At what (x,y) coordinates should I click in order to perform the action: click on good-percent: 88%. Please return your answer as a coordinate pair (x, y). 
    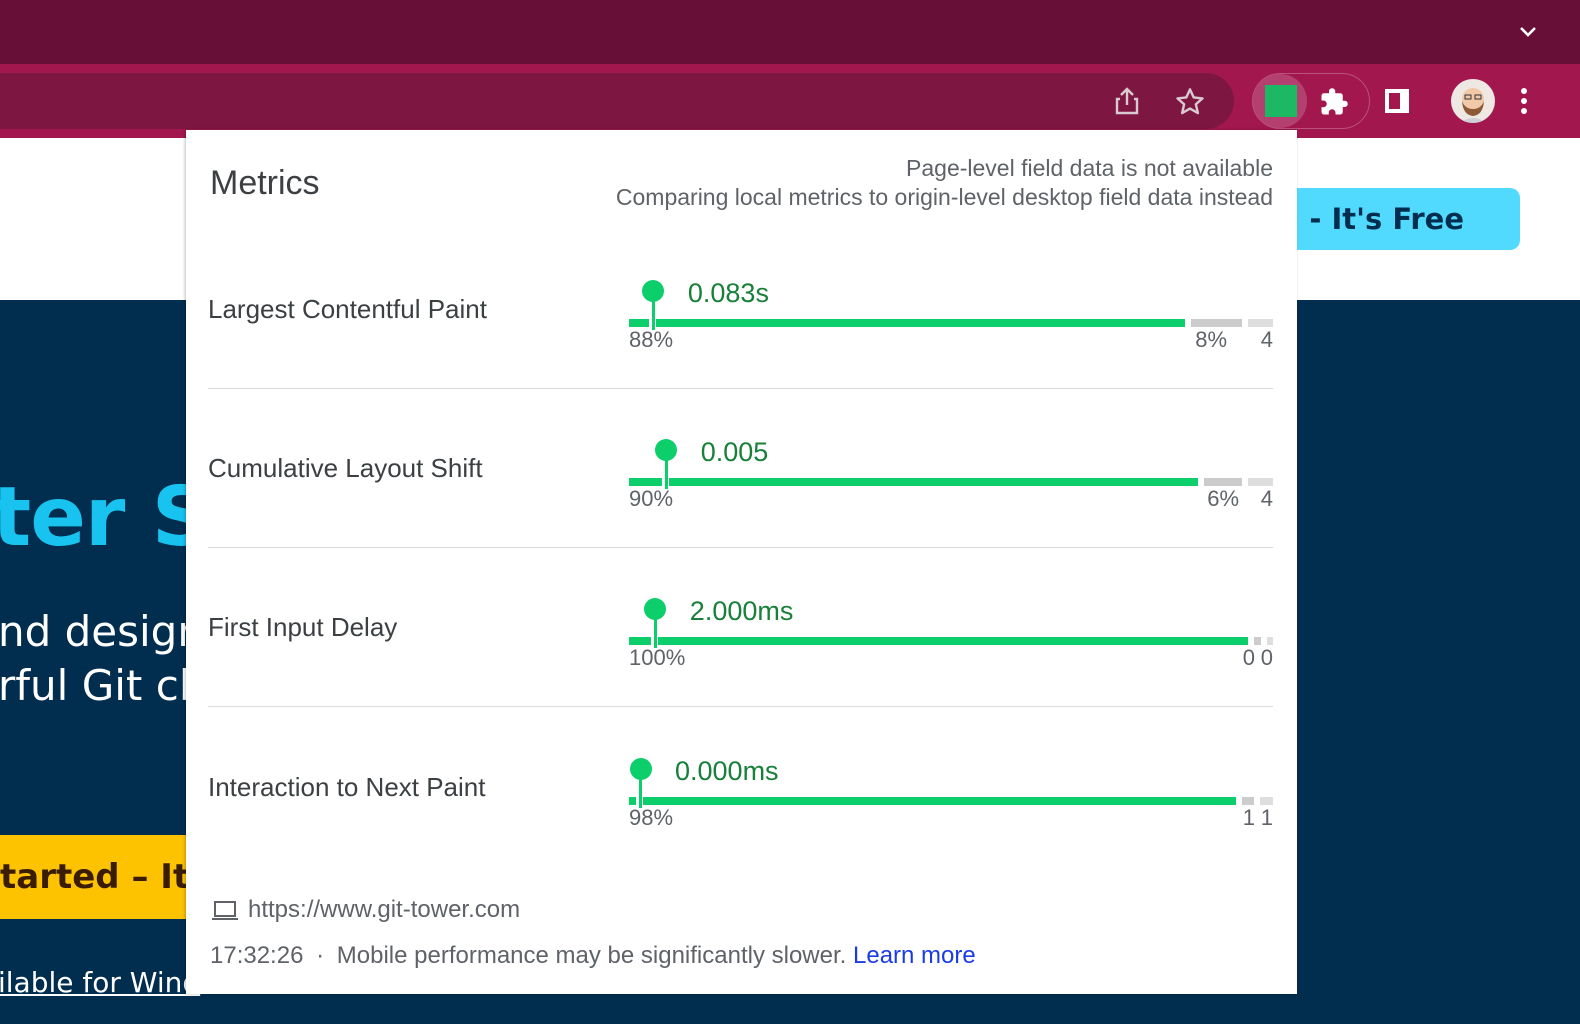
    Looking at the image, I should click on (651, 339).